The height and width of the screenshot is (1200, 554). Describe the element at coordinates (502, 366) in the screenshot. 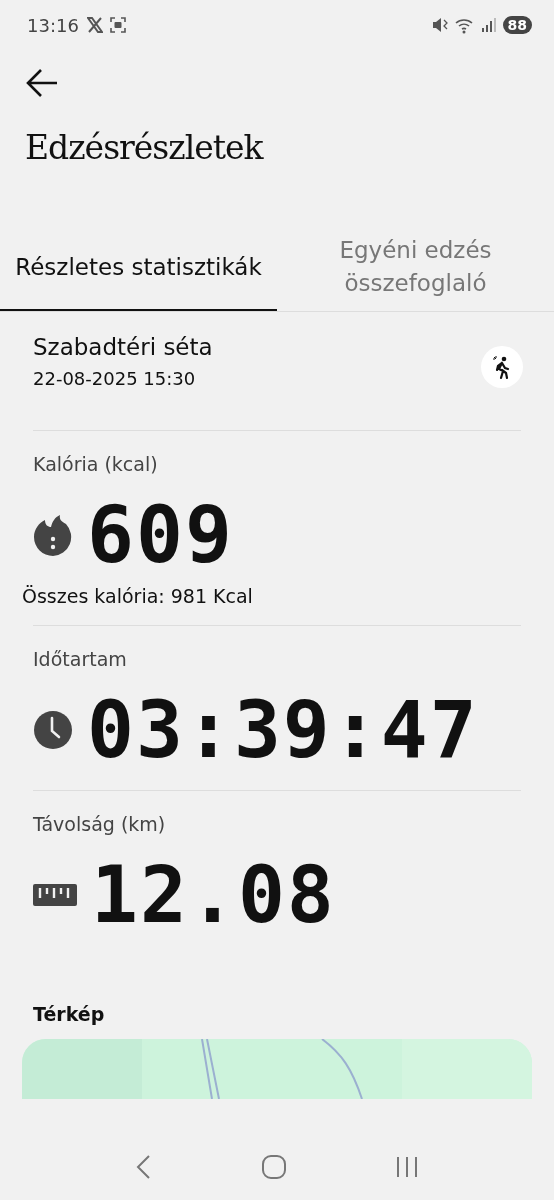

I see `walking-person-icon` at that location.